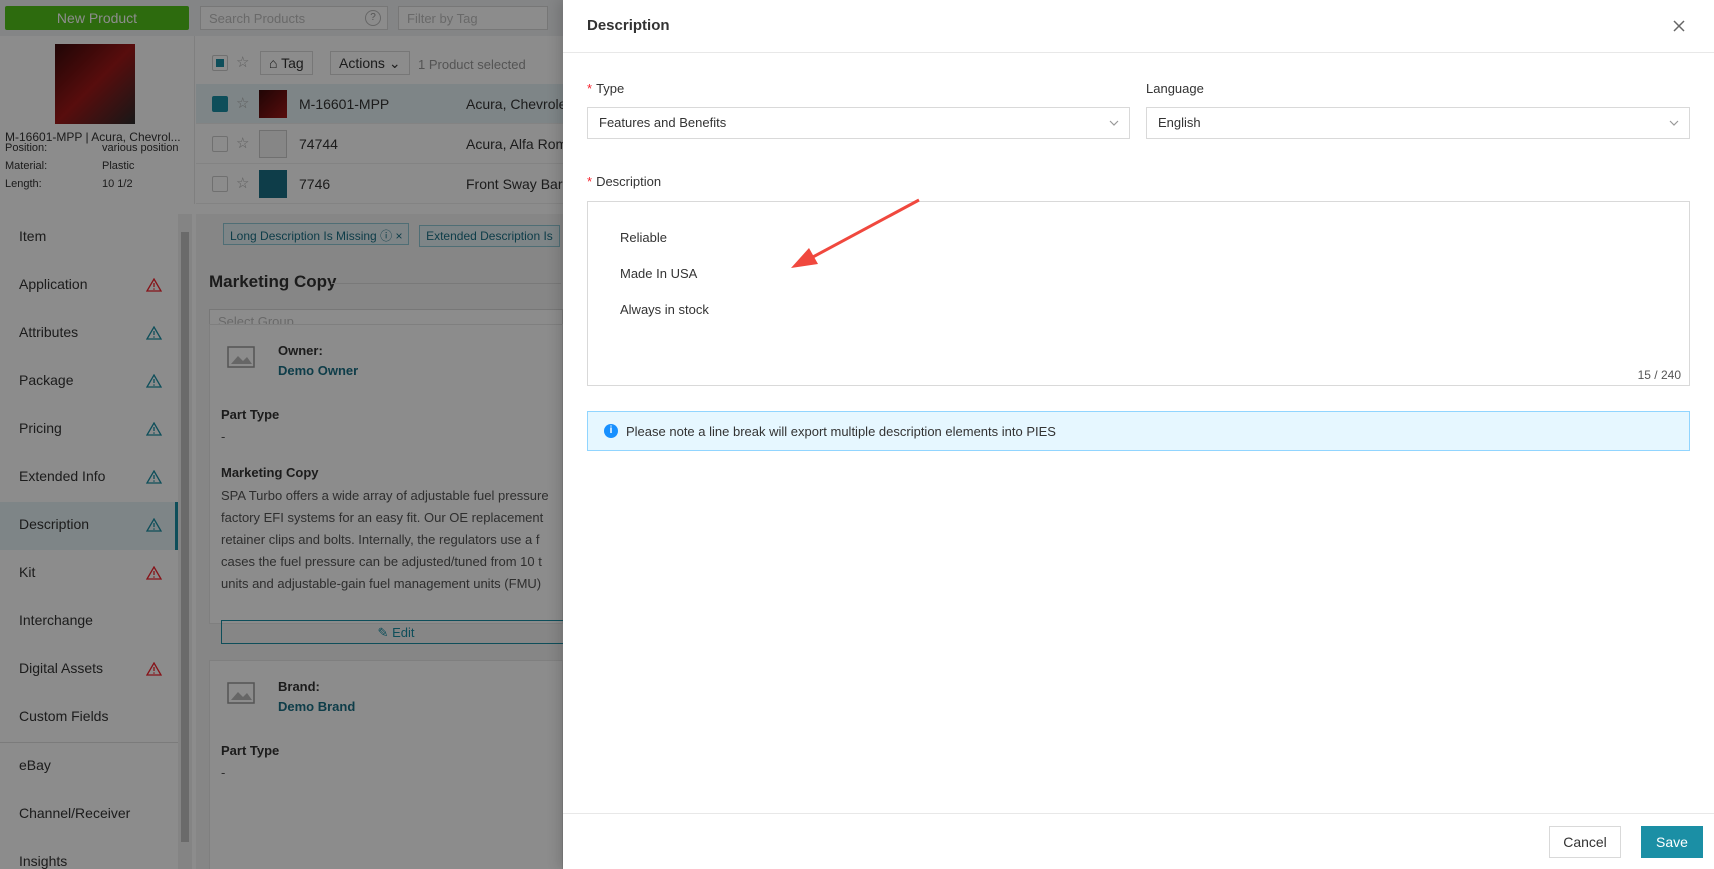 Image resolution: width=1714 pixels, height=869 pixels. Describe the element at coordinates (610, 88) in the screenshot. I see `type-label: Type` at that location.